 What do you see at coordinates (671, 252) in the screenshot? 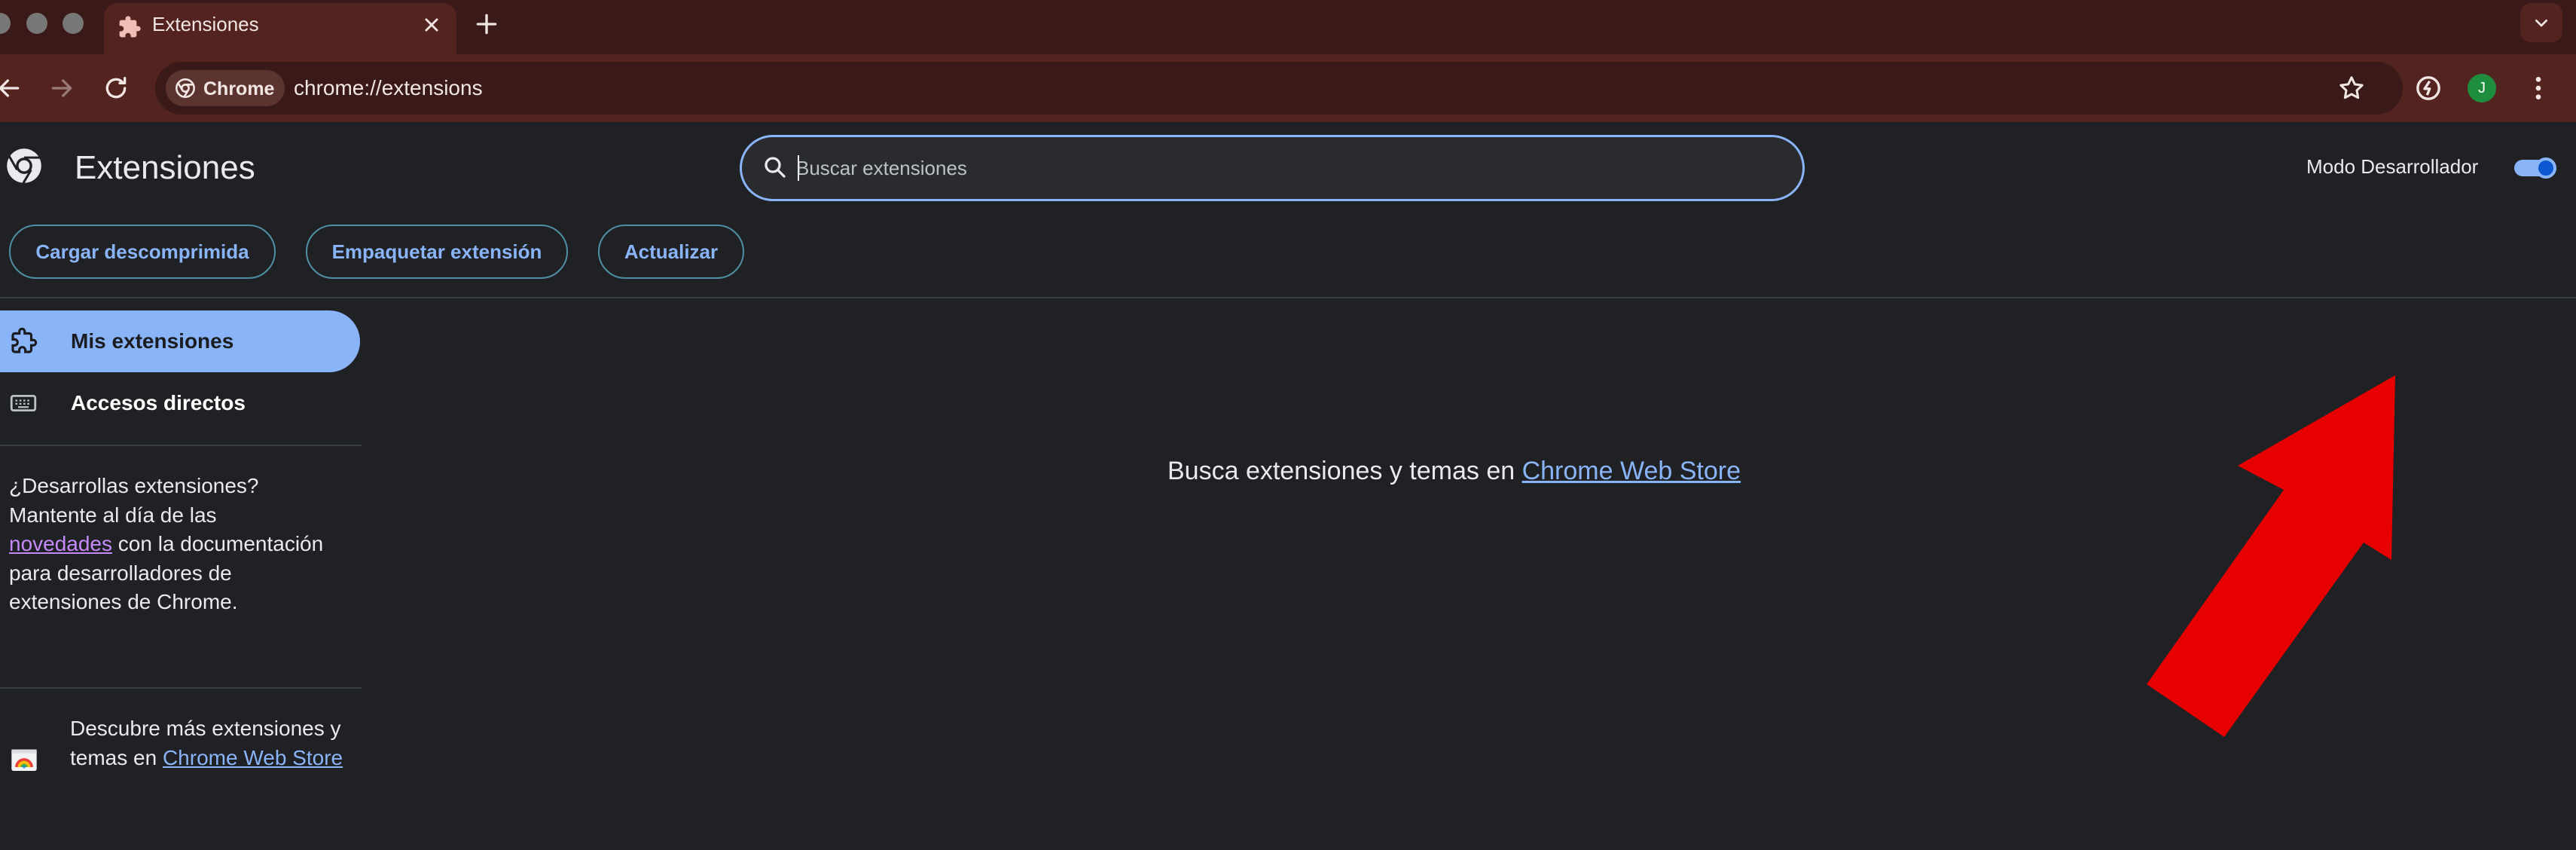
I see `update-button: Actualizar` at bounding box center [671, 252].